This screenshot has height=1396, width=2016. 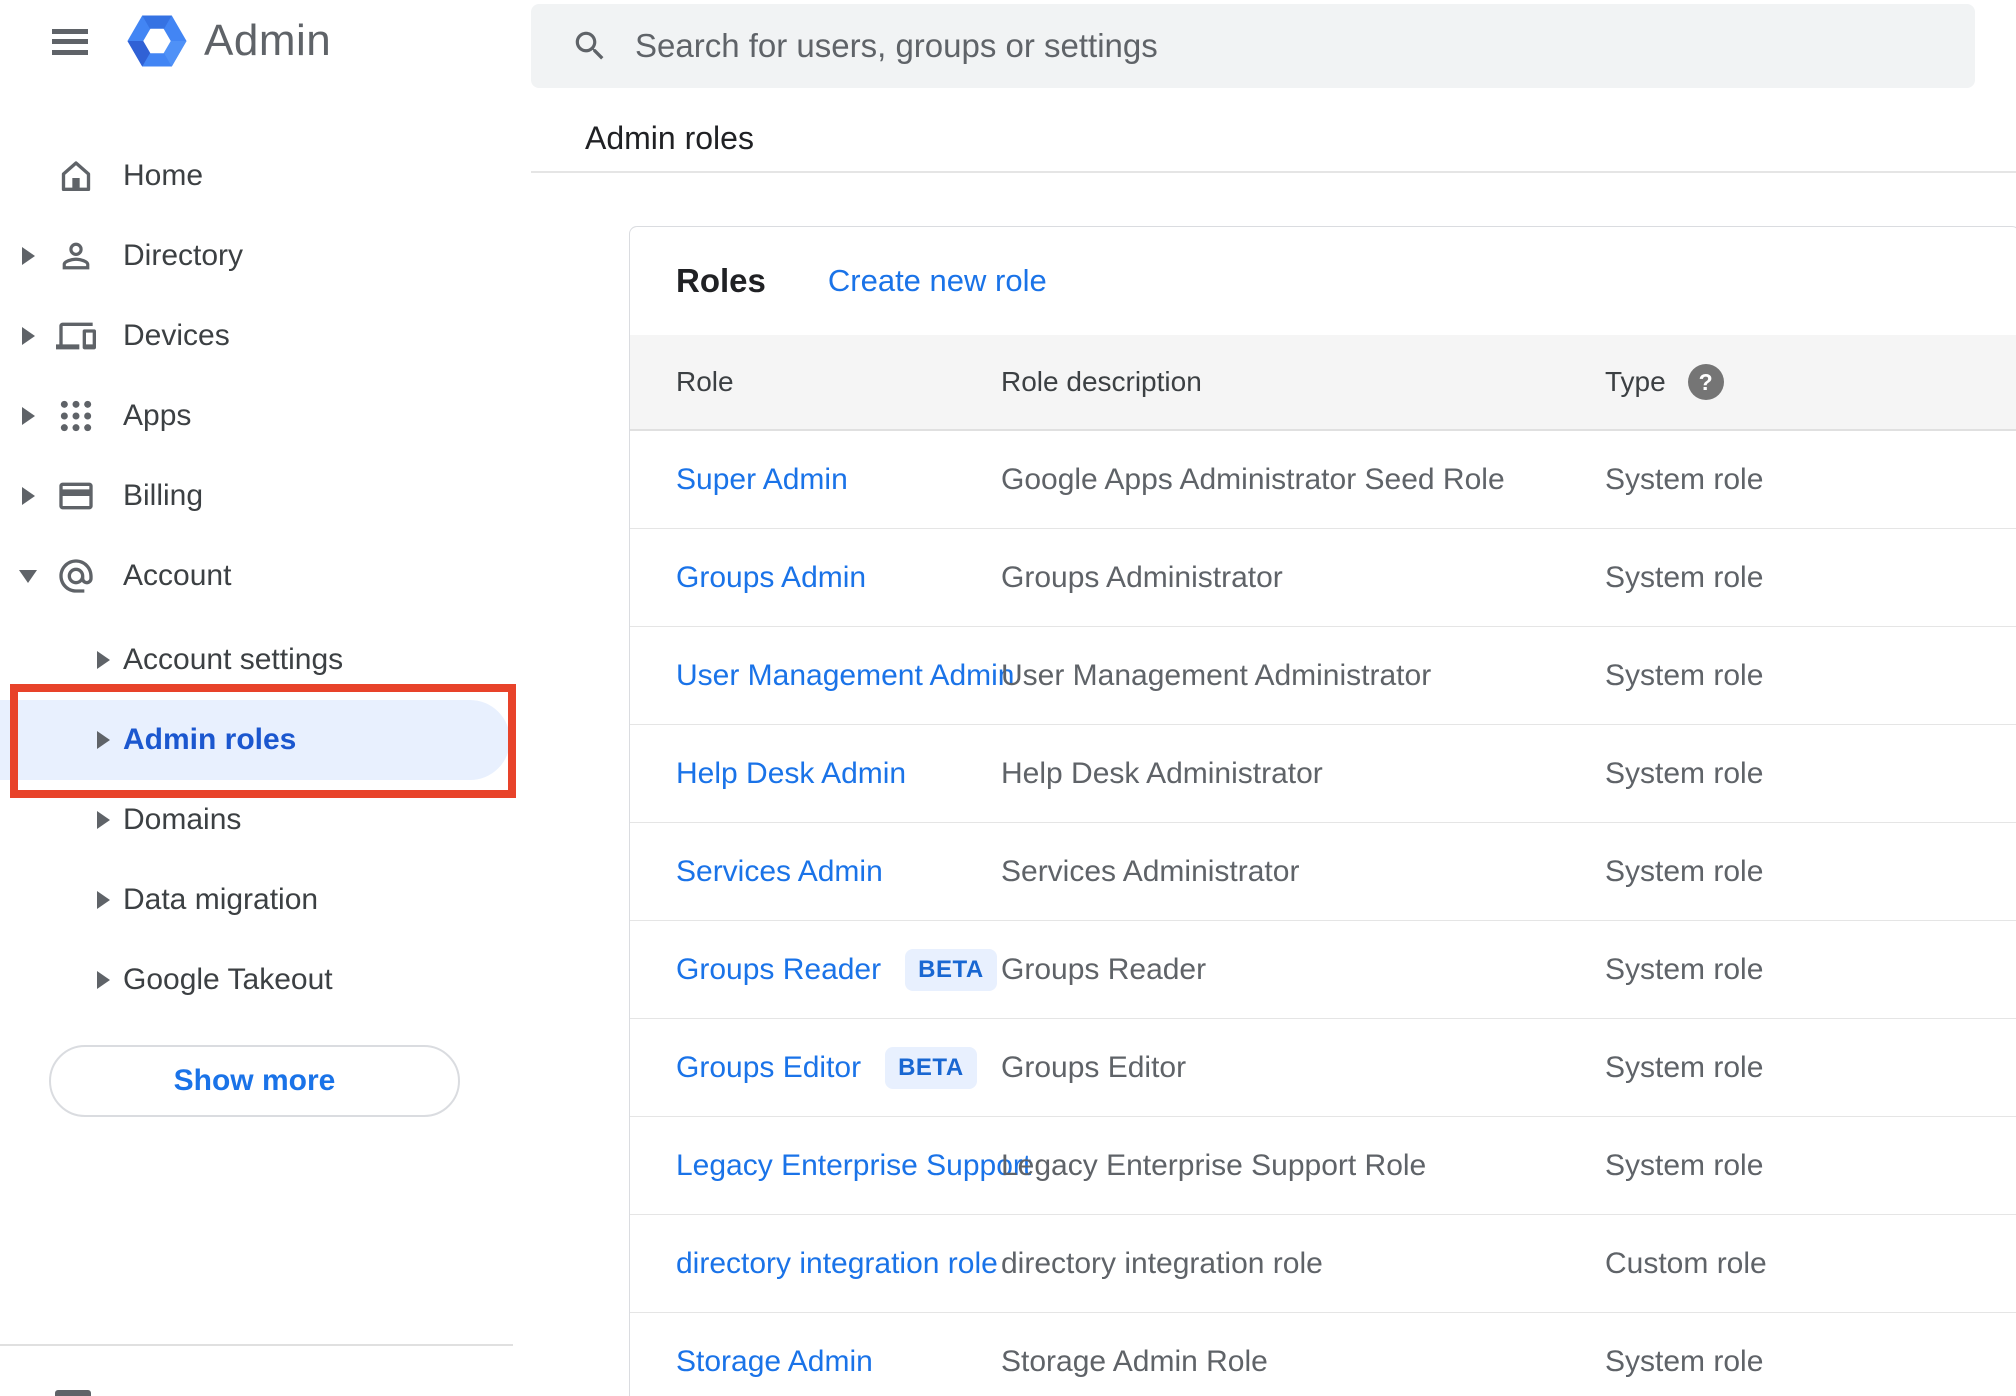 I want to click on sidebar-item-label: Account, so click(x=177, y=575).